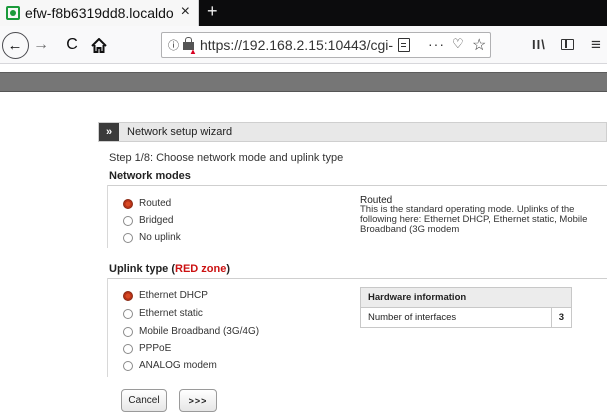  I want to click on sidebar-toggle-icon, so click(567, 44).